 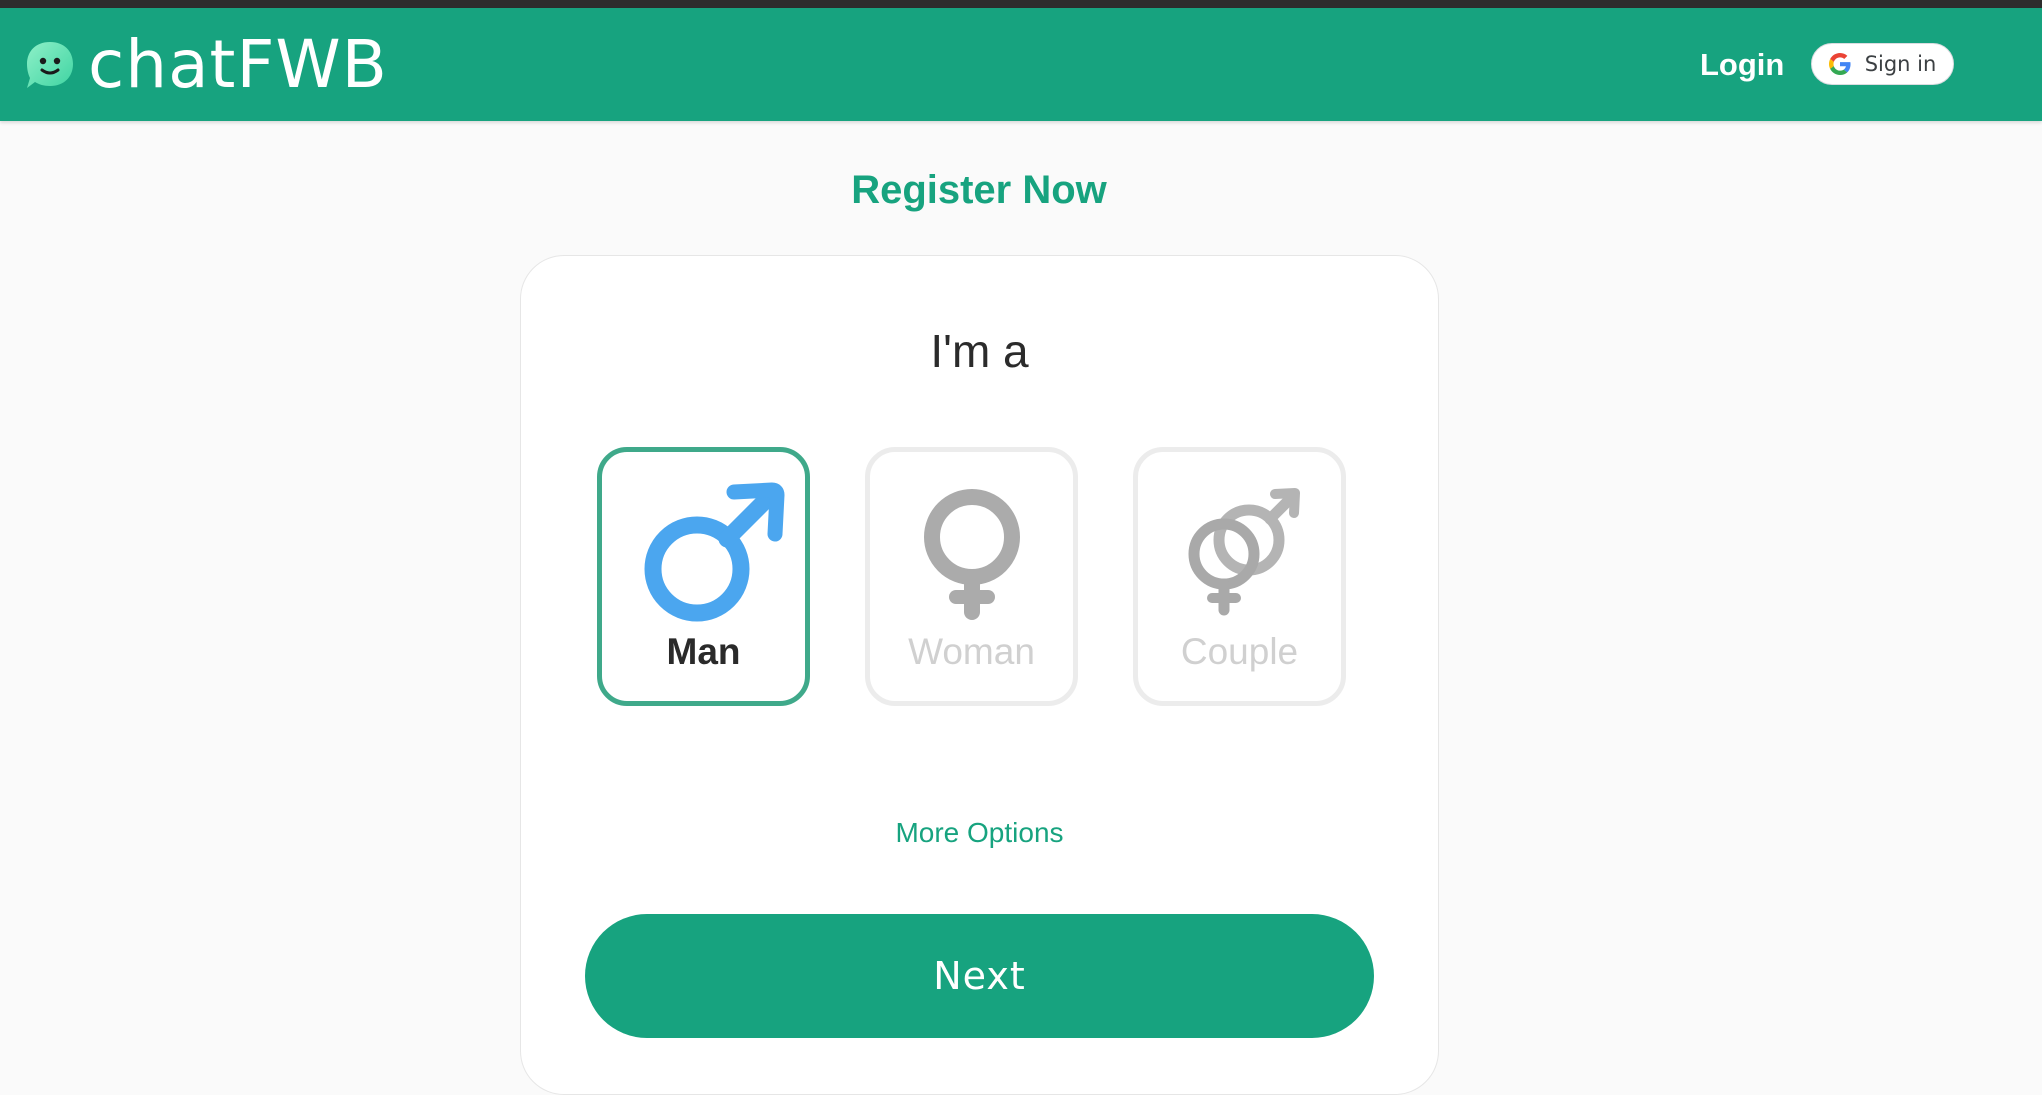 What do you see at coordinates (1900, 64) in the screenshot?
I see `google-sign-in-label: Sign in` at bounding box center [1900, 64].